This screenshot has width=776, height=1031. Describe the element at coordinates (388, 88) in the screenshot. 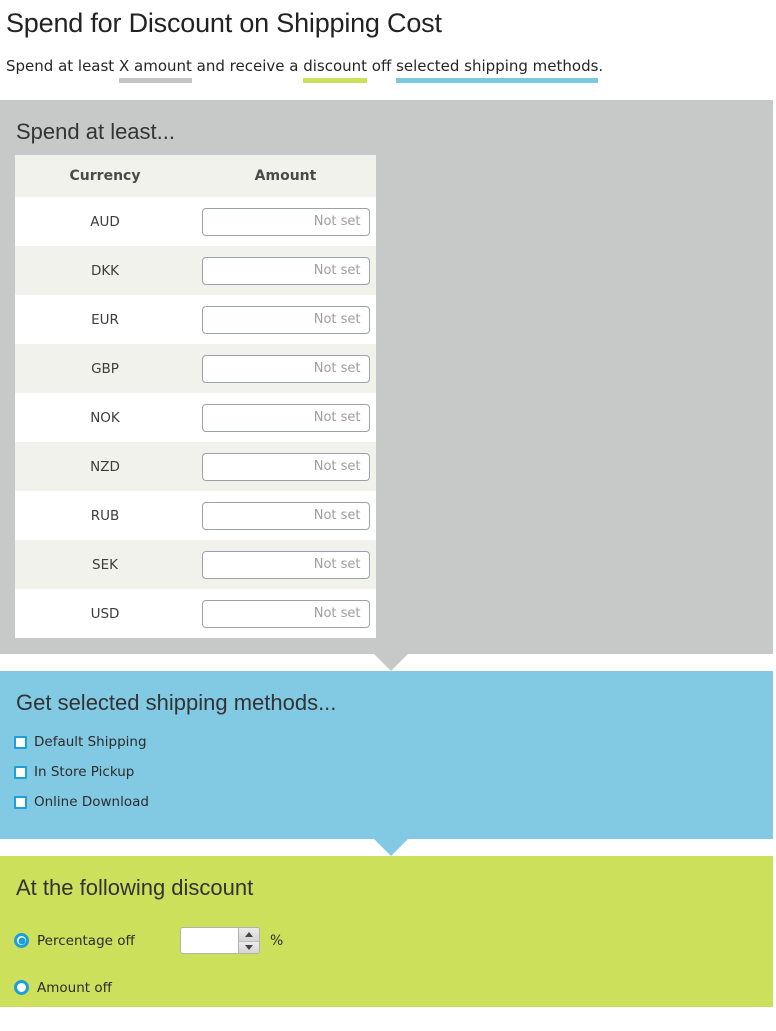

I see `header-spacer` at that location.